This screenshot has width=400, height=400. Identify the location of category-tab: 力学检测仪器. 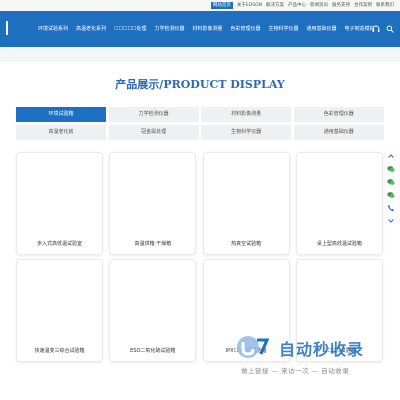
(153, 114).